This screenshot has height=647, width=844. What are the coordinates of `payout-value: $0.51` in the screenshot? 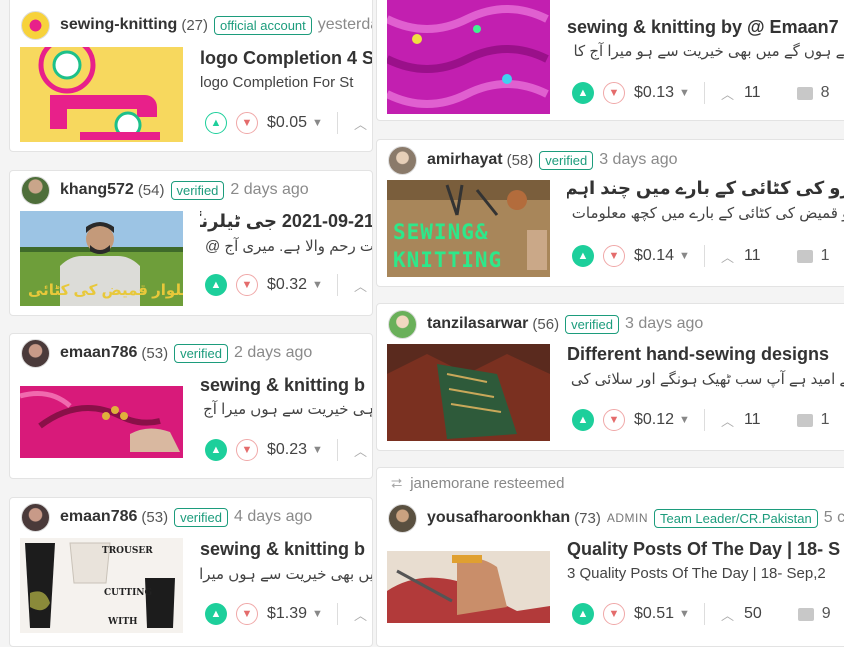 It's located at (654, 614).